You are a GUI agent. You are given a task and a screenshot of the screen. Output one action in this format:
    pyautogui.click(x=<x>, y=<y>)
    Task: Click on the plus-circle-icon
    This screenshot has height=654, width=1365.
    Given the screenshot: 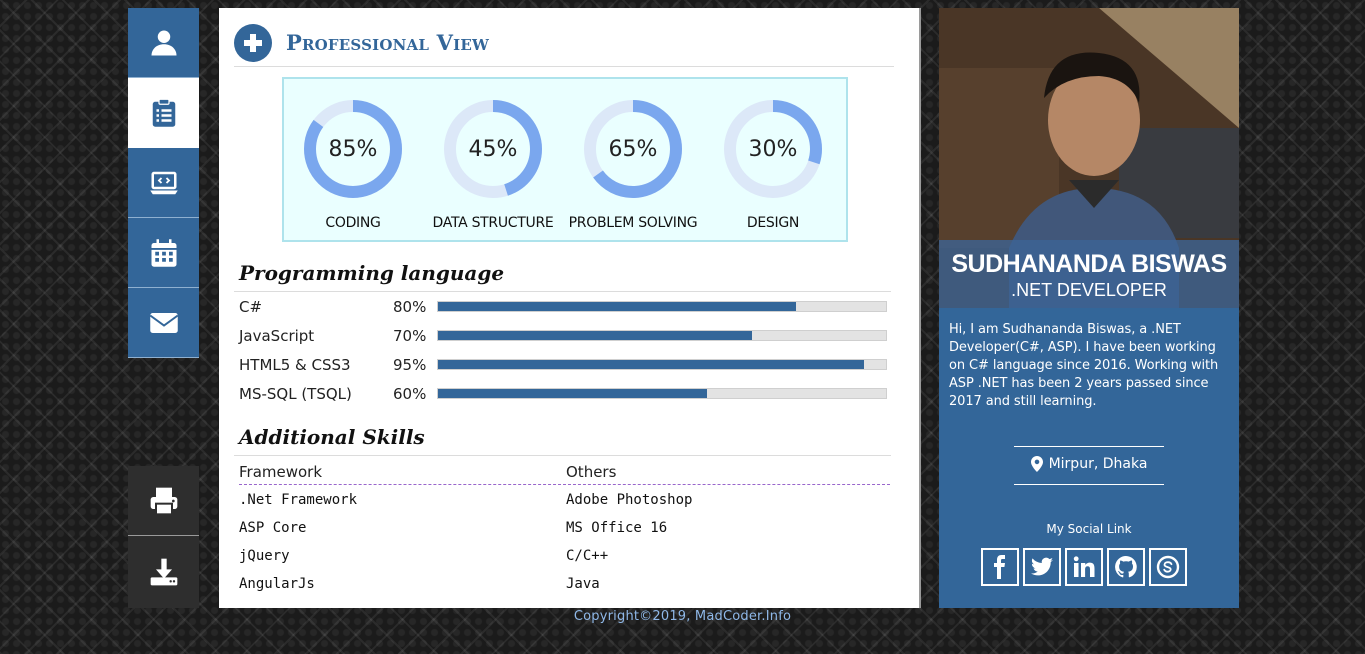 What is the action you would take?
    pyautogui.click(x=253, y=42)
    